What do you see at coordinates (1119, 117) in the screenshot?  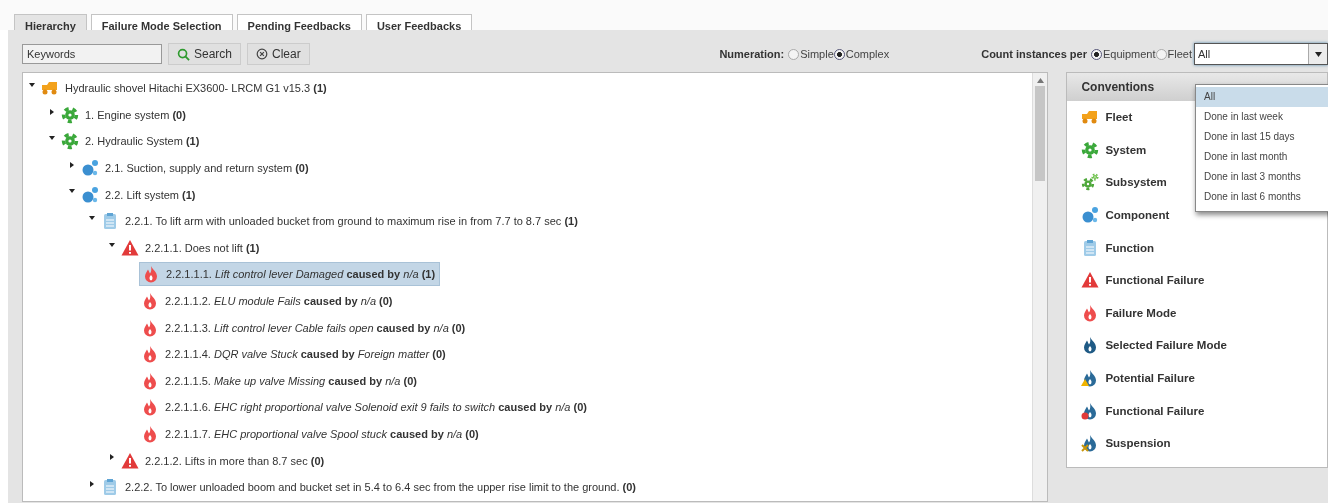 I see `legend-label: Fleet` at bounding box center [1119, 117].